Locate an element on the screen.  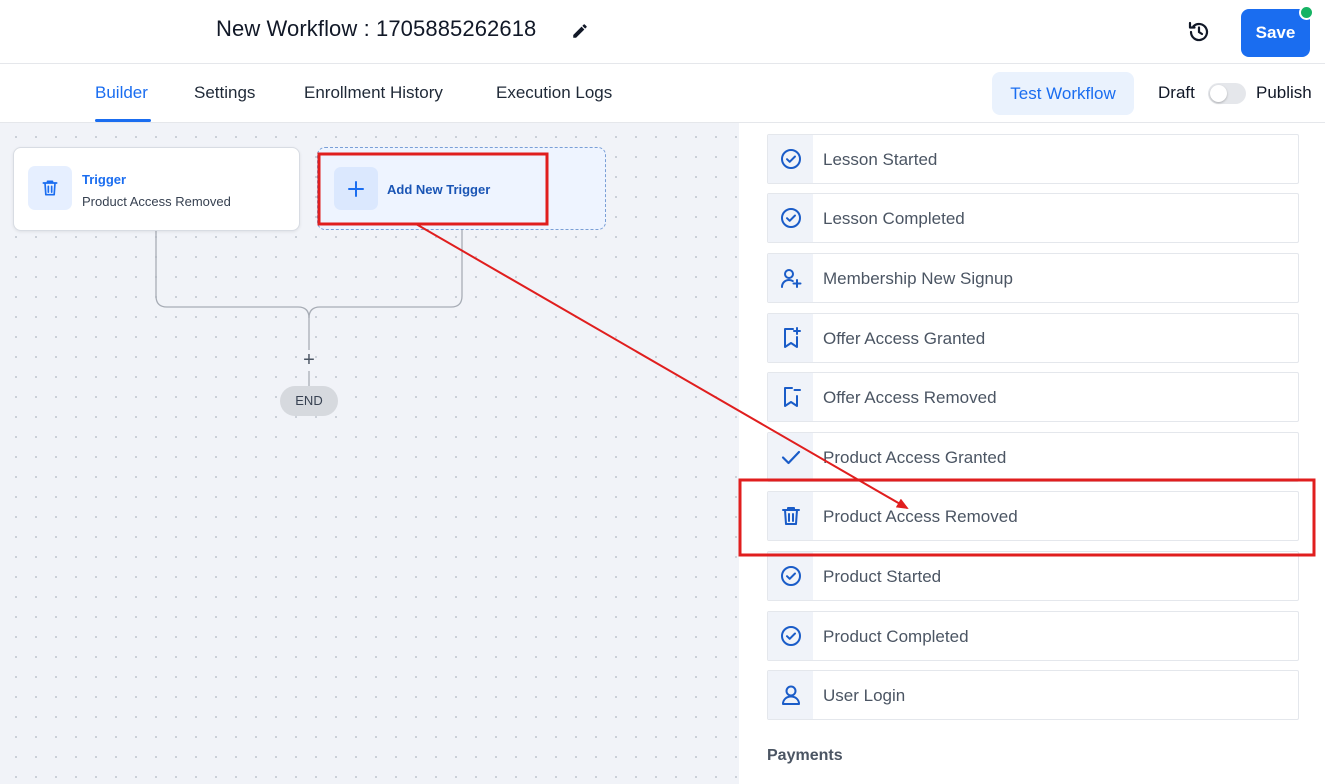
status-dot is located at coordinates (1306, 12).